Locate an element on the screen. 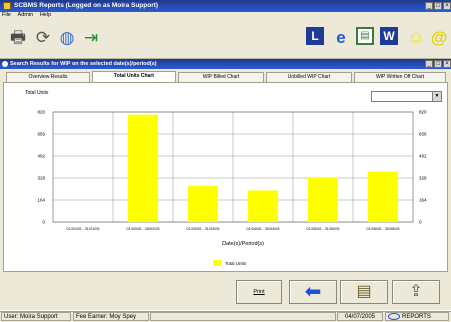 The image size is (451, 322). maximize-button: □ is located at coordinates (438, 6).